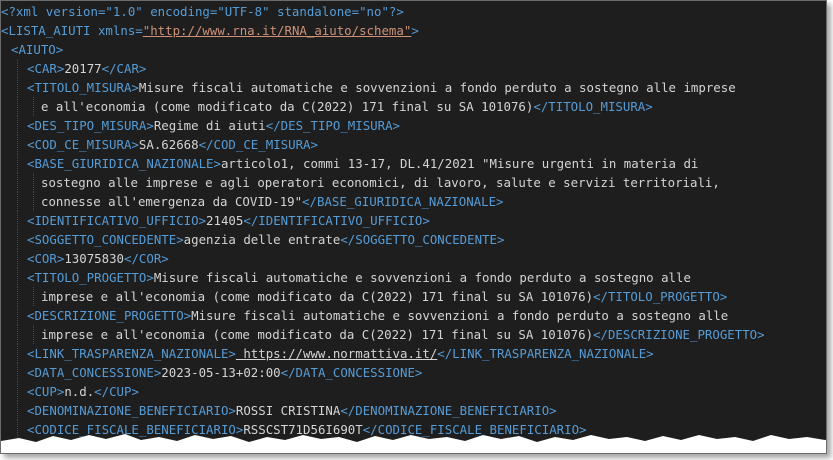 The height and width of the screenshot is (460, 833). I want to click on root-tag-open: <LISTA_AIUTI xmlns=, so click(72, 30).